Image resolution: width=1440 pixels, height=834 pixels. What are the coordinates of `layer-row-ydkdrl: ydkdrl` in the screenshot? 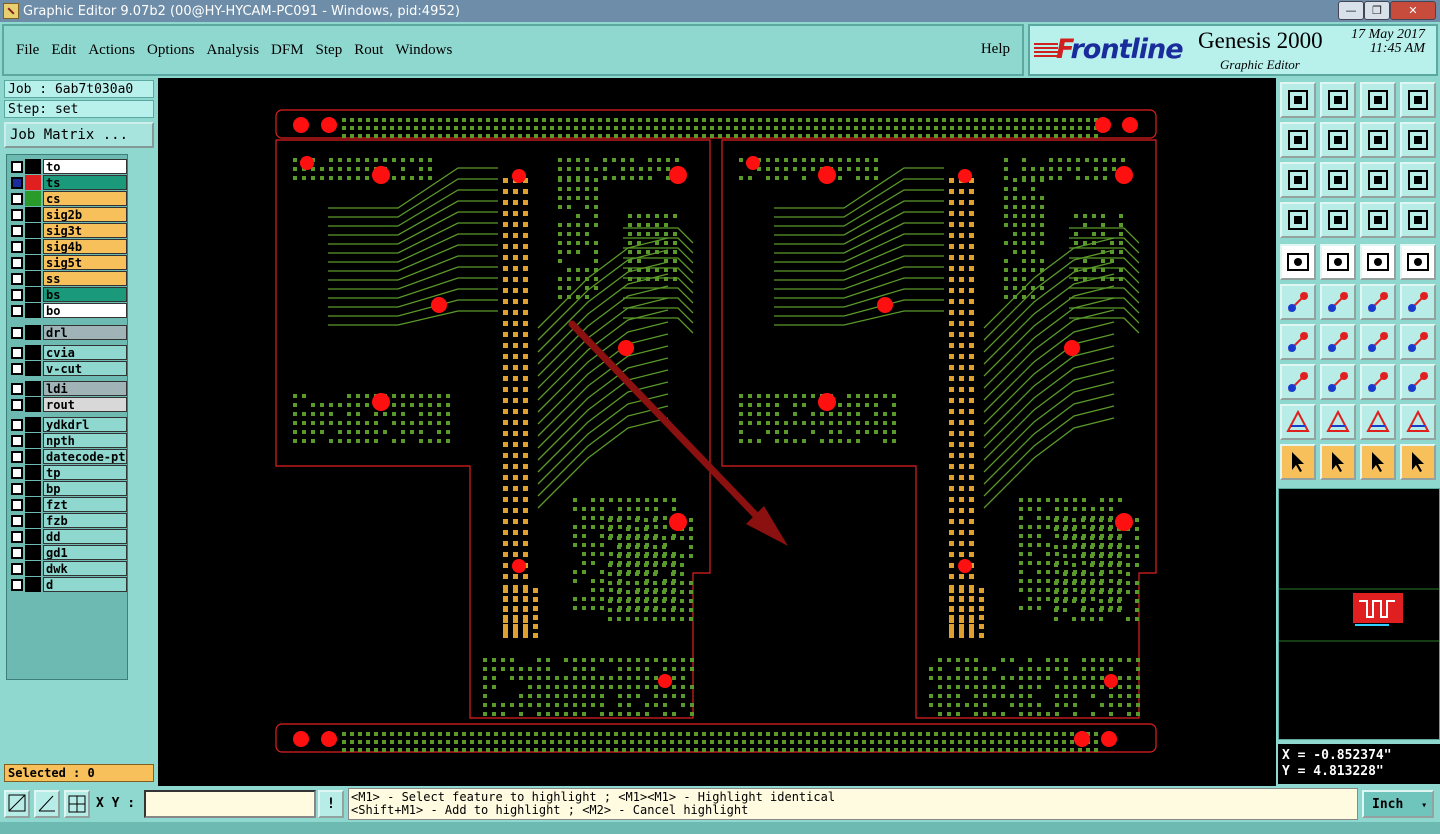 It's located at (69, 424).